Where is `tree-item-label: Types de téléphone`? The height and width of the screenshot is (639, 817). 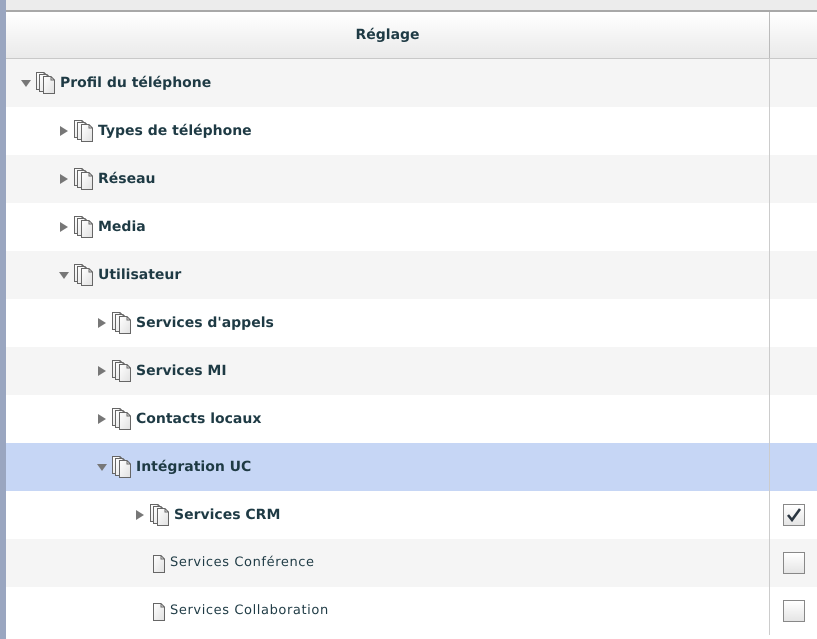
tree-item-label: Types de téléphone is located at coordinates (175, 131).